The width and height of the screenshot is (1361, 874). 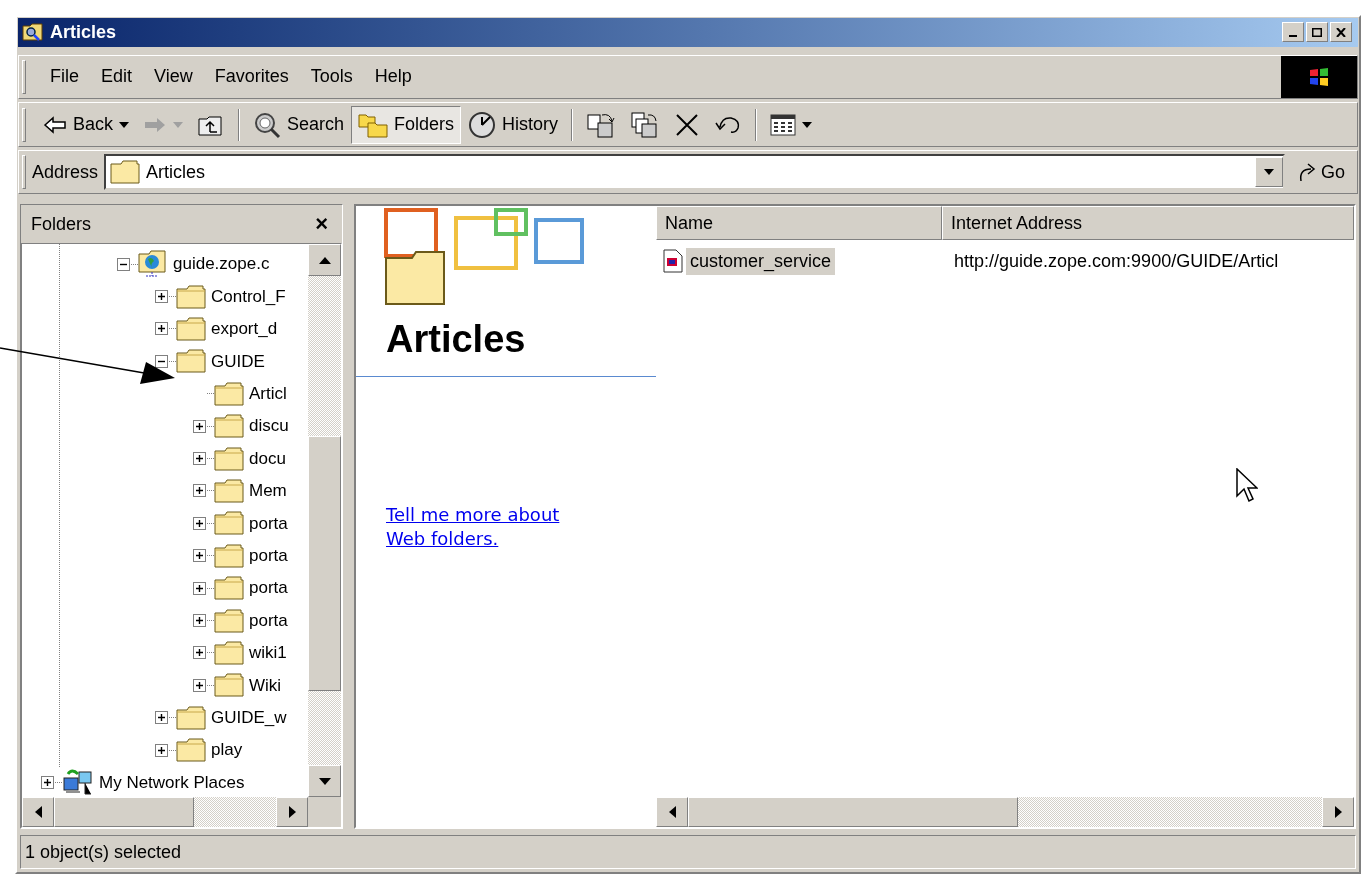 What do you see at coordinates (269, 426) in the screenshot?
I see `tree-item: discu` at bounding box center [269, 426].